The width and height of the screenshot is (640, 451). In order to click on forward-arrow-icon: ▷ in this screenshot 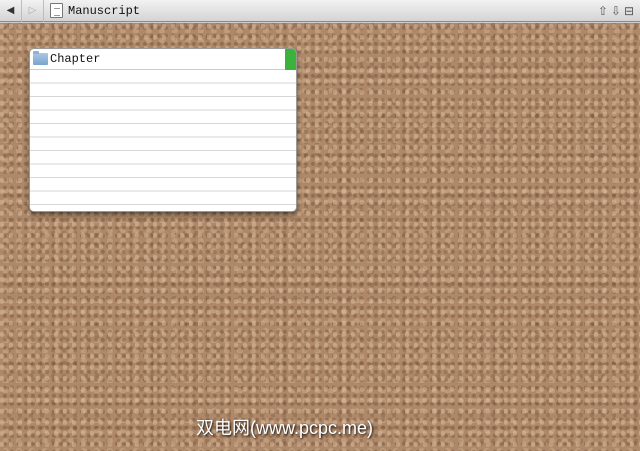, I will do `click(32, 10)`.